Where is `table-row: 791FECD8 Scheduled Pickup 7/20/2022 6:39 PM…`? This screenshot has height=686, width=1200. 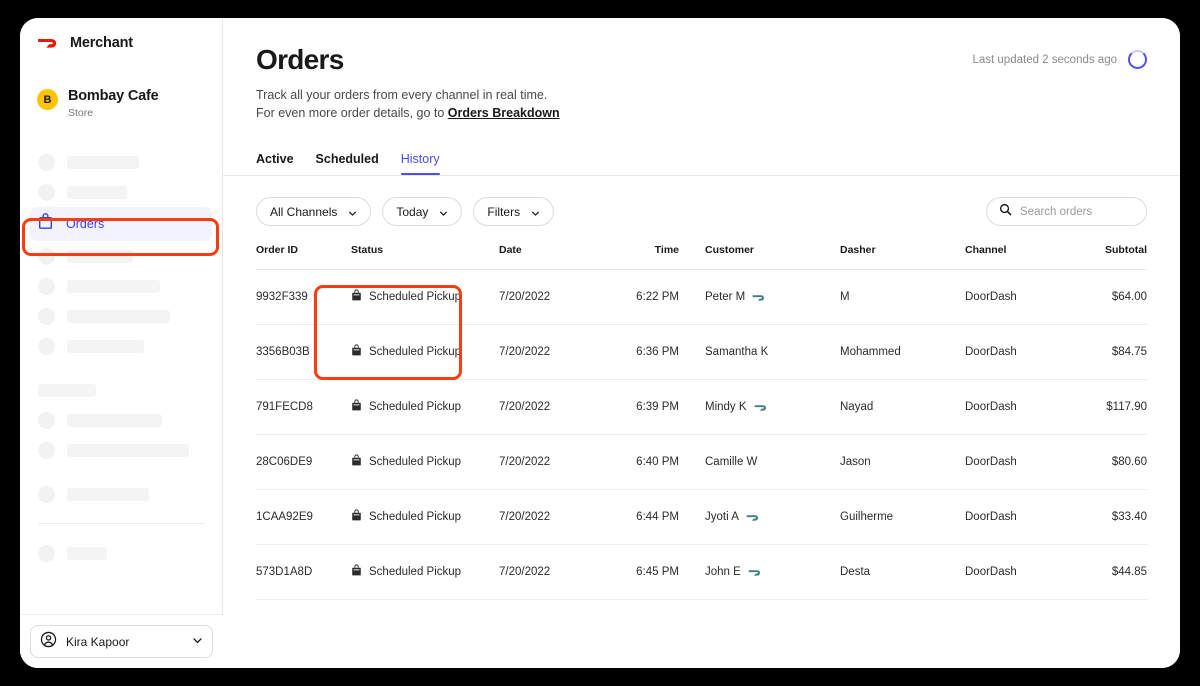
table-row: 791FECD8 Scheduled Pickup 7/20/2022 6:39 PM… is located at coordinates (701, 407).